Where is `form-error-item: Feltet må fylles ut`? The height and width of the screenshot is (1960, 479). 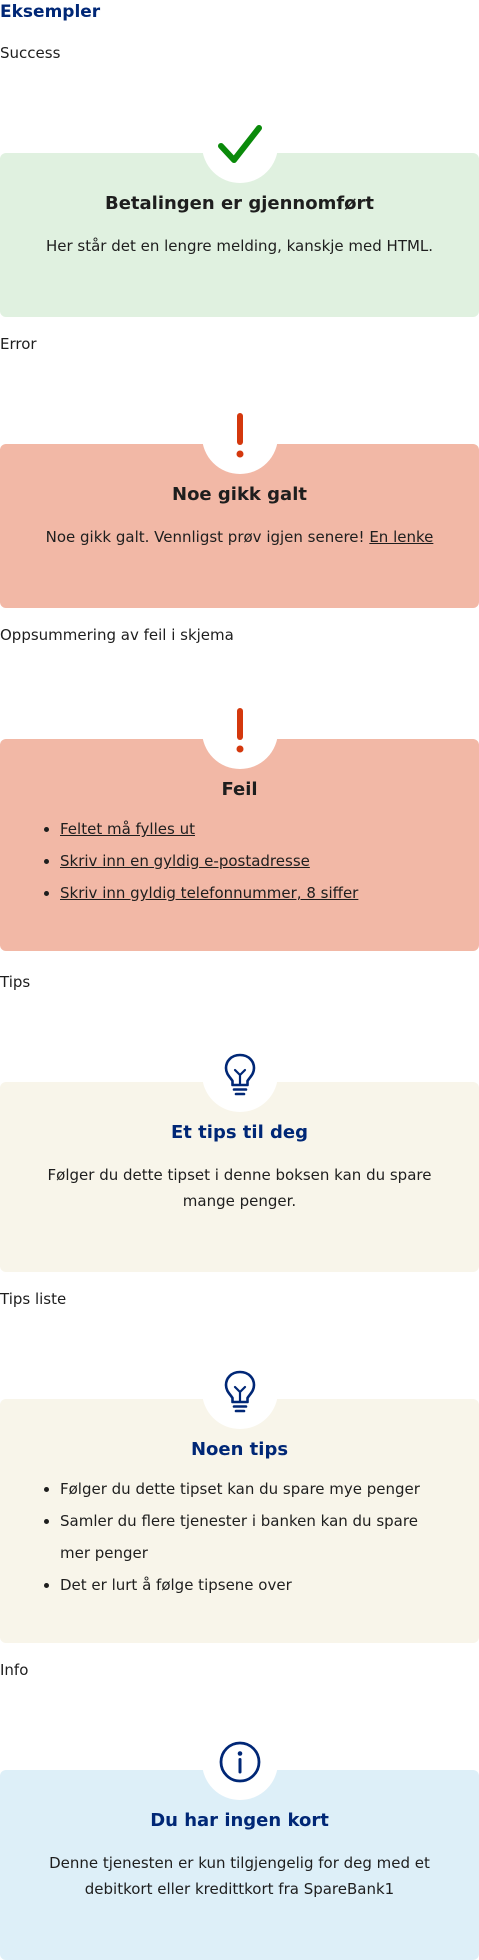
form-error-item: Feltet må fylles ut is located at coordinates (254, 829).